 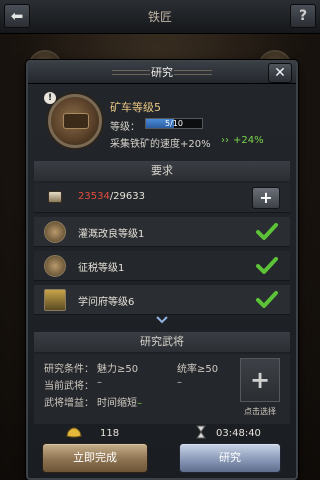 I want to click on requirements-header: 要求, so click(x=162, y=171).